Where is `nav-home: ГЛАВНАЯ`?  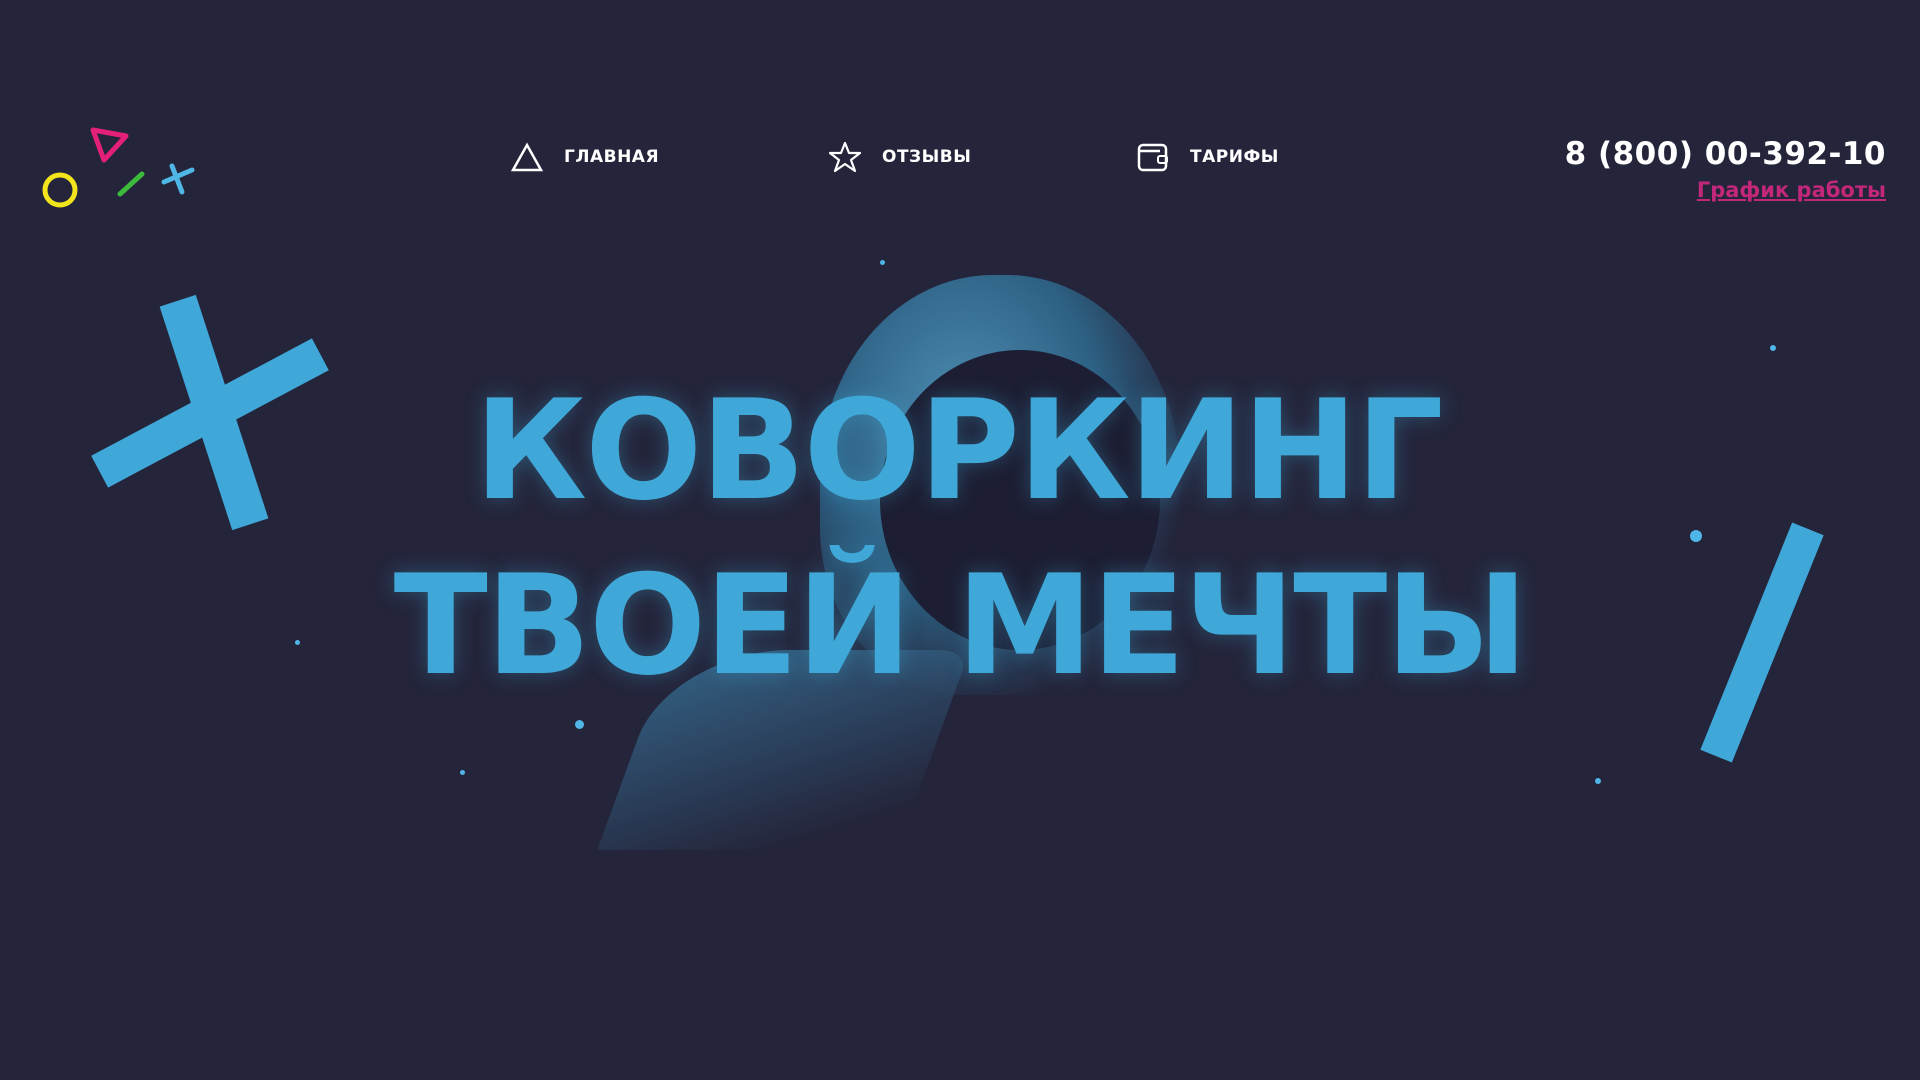 nav-home: ГЛАВНАЯ is located at coordinates (584, 157).